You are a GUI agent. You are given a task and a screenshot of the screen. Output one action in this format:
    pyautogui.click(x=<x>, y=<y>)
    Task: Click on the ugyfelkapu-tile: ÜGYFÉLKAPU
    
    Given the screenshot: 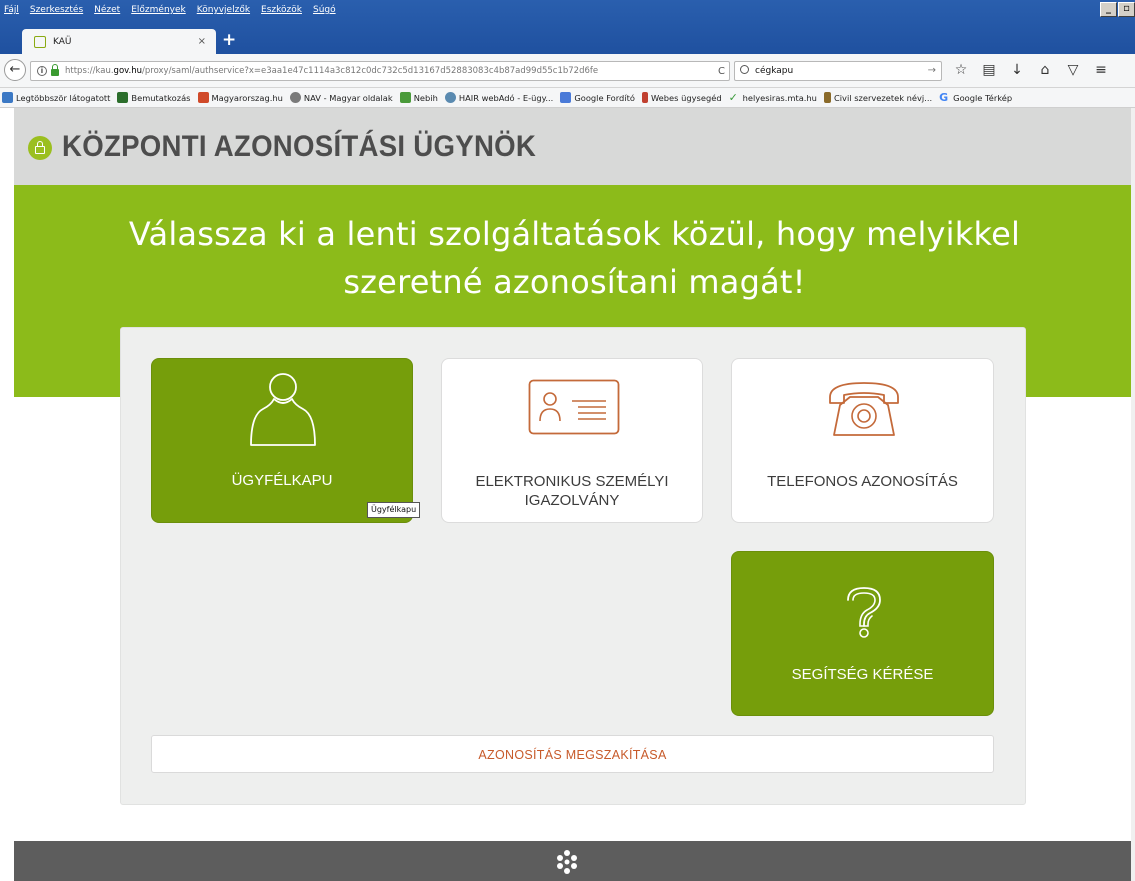 What is the action you would take?
    pyautogui.click(x=282, y=440)
    